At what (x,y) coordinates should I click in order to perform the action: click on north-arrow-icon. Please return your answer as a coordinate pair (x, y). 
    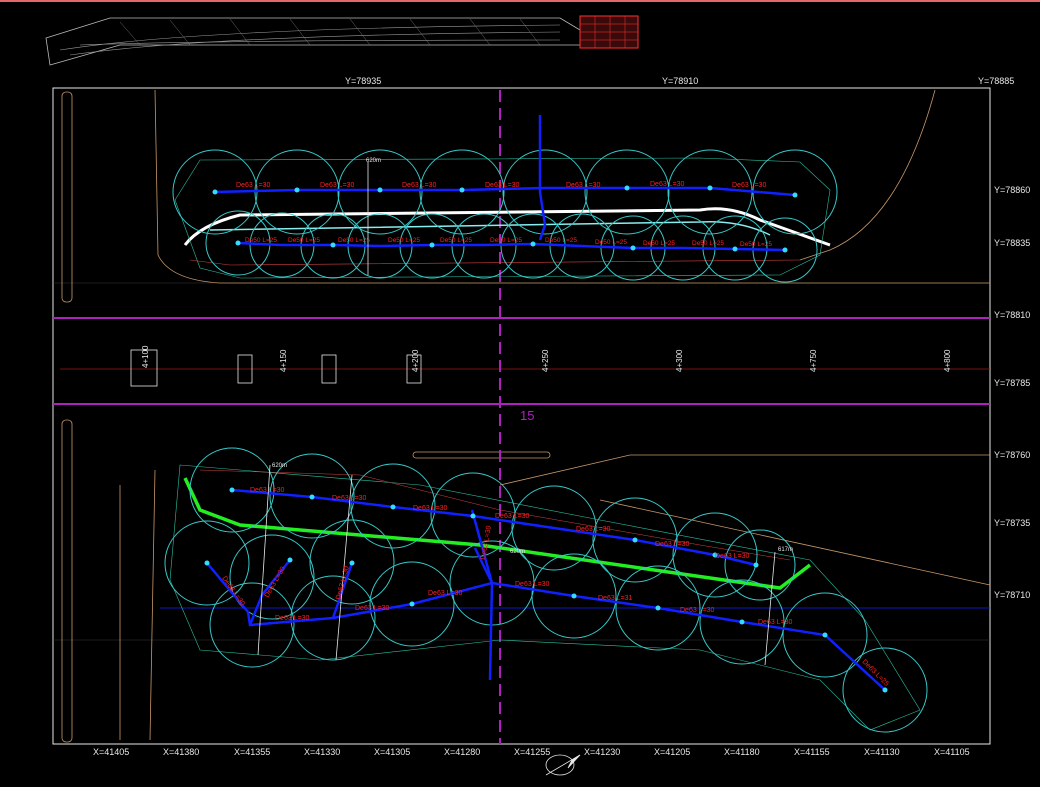
    Looking at the image, I should click on (563, 765).